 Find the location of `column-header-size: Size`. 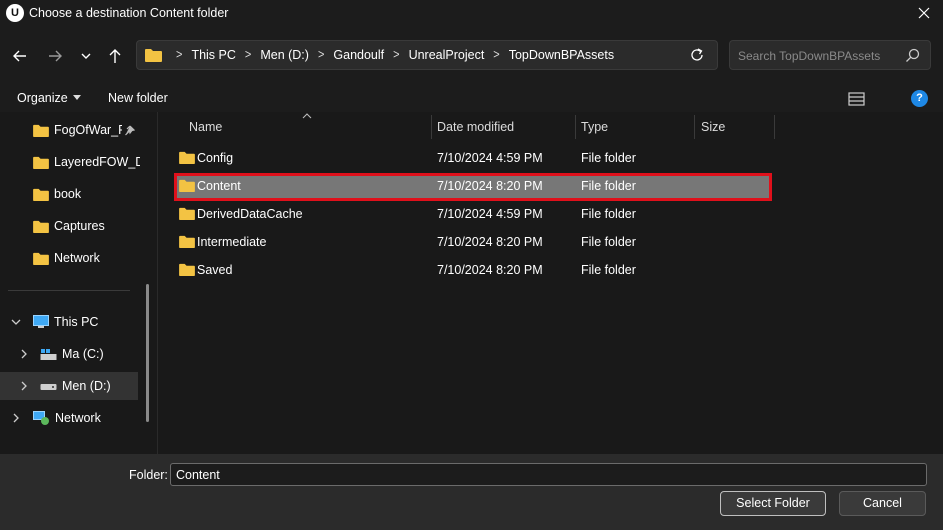

column-header-size: Size is located at coordinates (713, 127).